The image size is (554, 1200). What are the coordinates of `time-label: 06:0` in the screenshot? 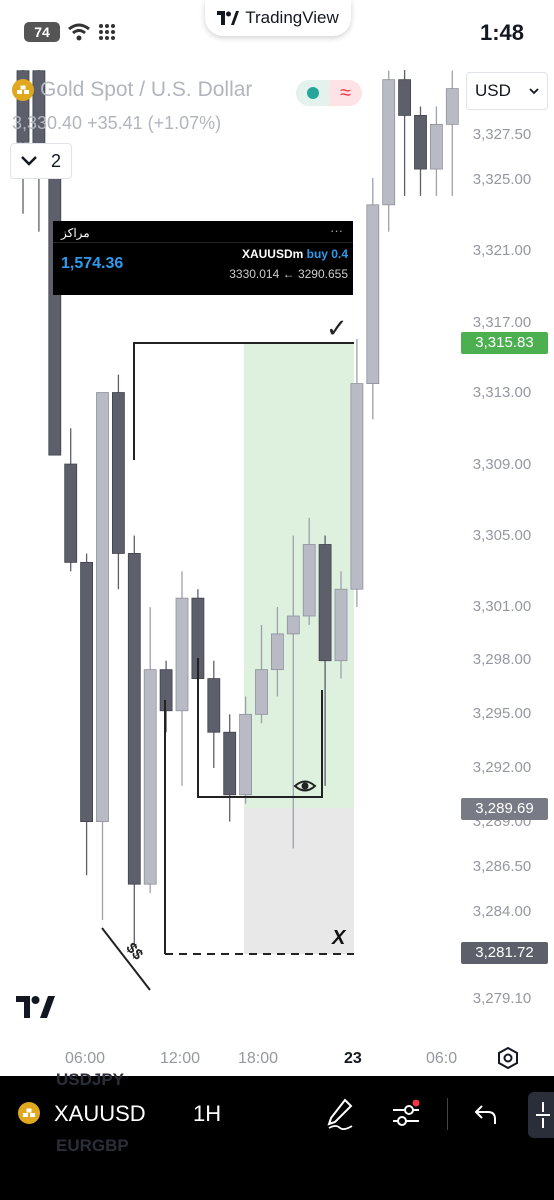 It's located at (442, 1058).